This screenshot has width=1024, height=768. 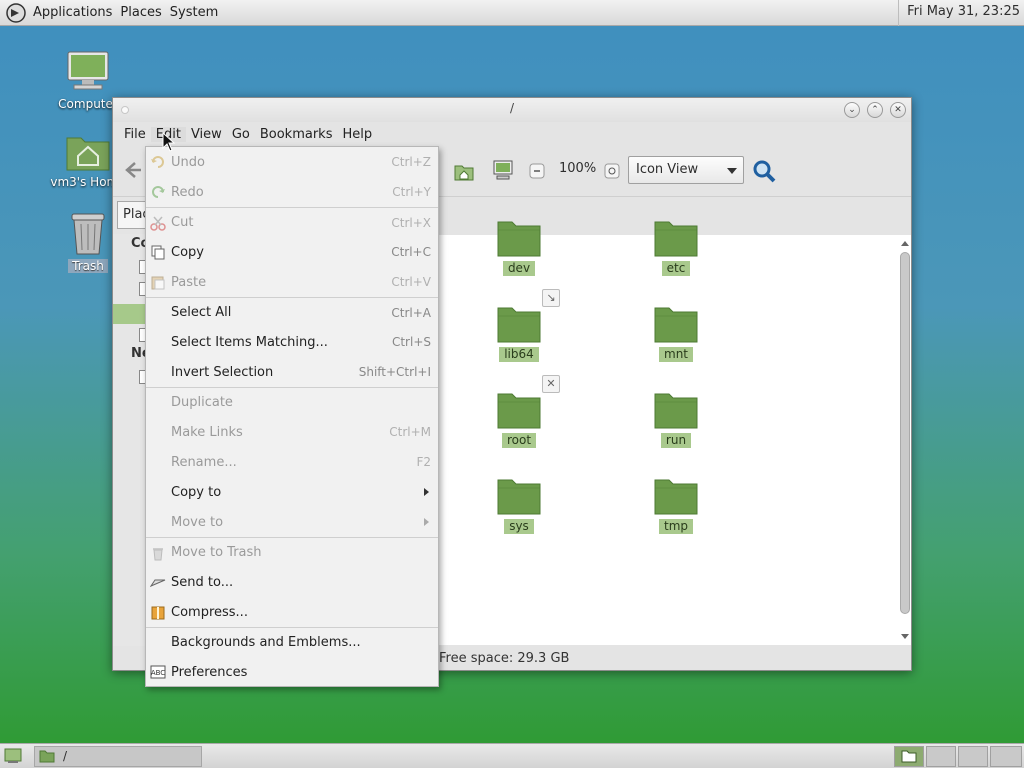 What do you see at coordinates (357, 134) in the screenshot?
I see `menu-help: Help` at bounding box center [357, 134].